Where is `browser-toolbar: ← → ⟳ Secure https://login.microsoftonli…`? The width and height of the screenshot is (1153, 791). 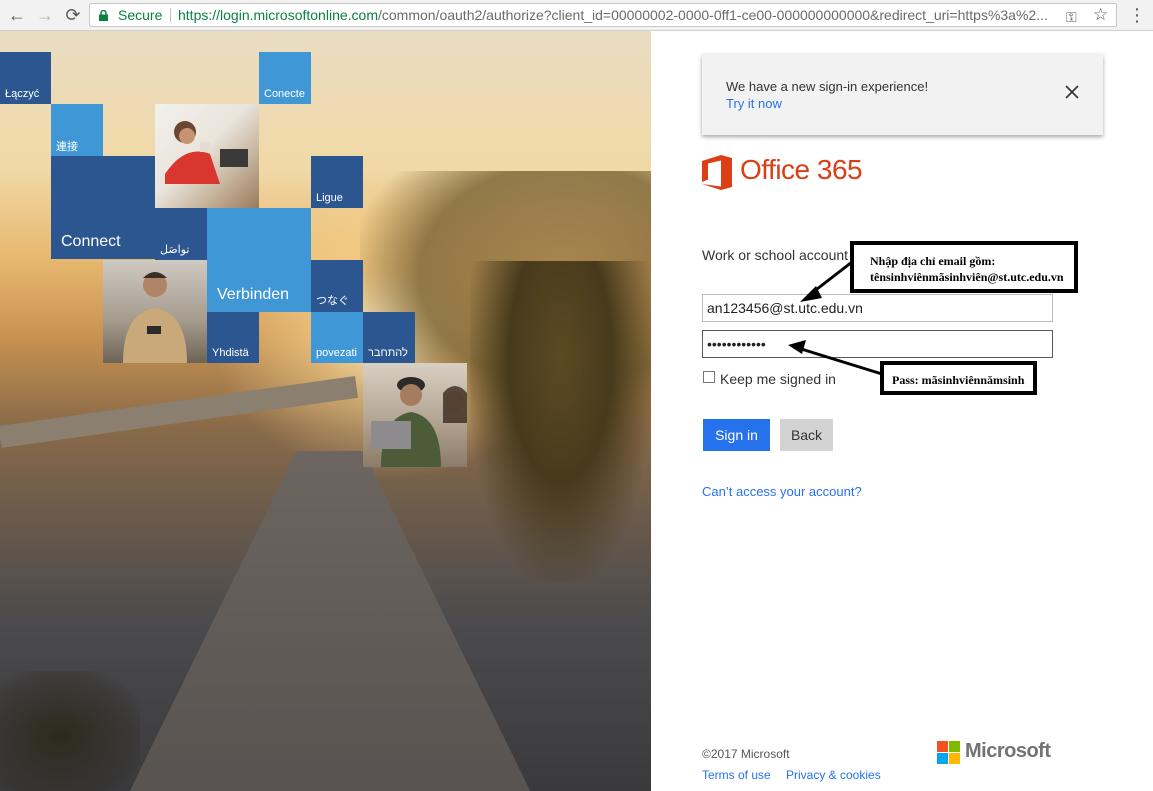 browser-toolbar: ← → ⟳ Secure https://login.microsoftonli… is located at coordinates (576, 15).